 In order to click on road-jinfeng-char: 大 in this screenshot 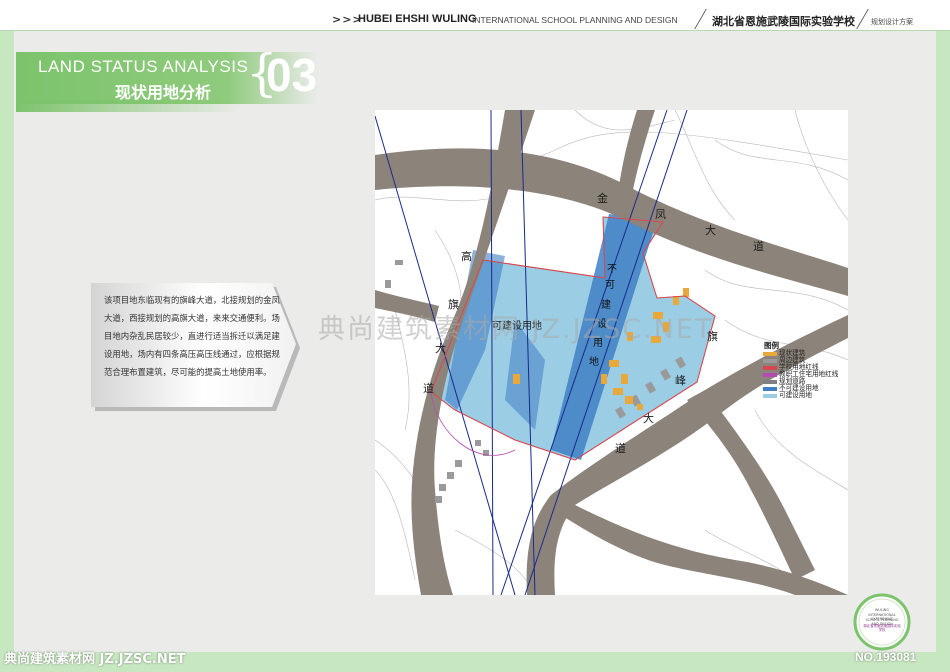, I will do `click(710, 230)`.